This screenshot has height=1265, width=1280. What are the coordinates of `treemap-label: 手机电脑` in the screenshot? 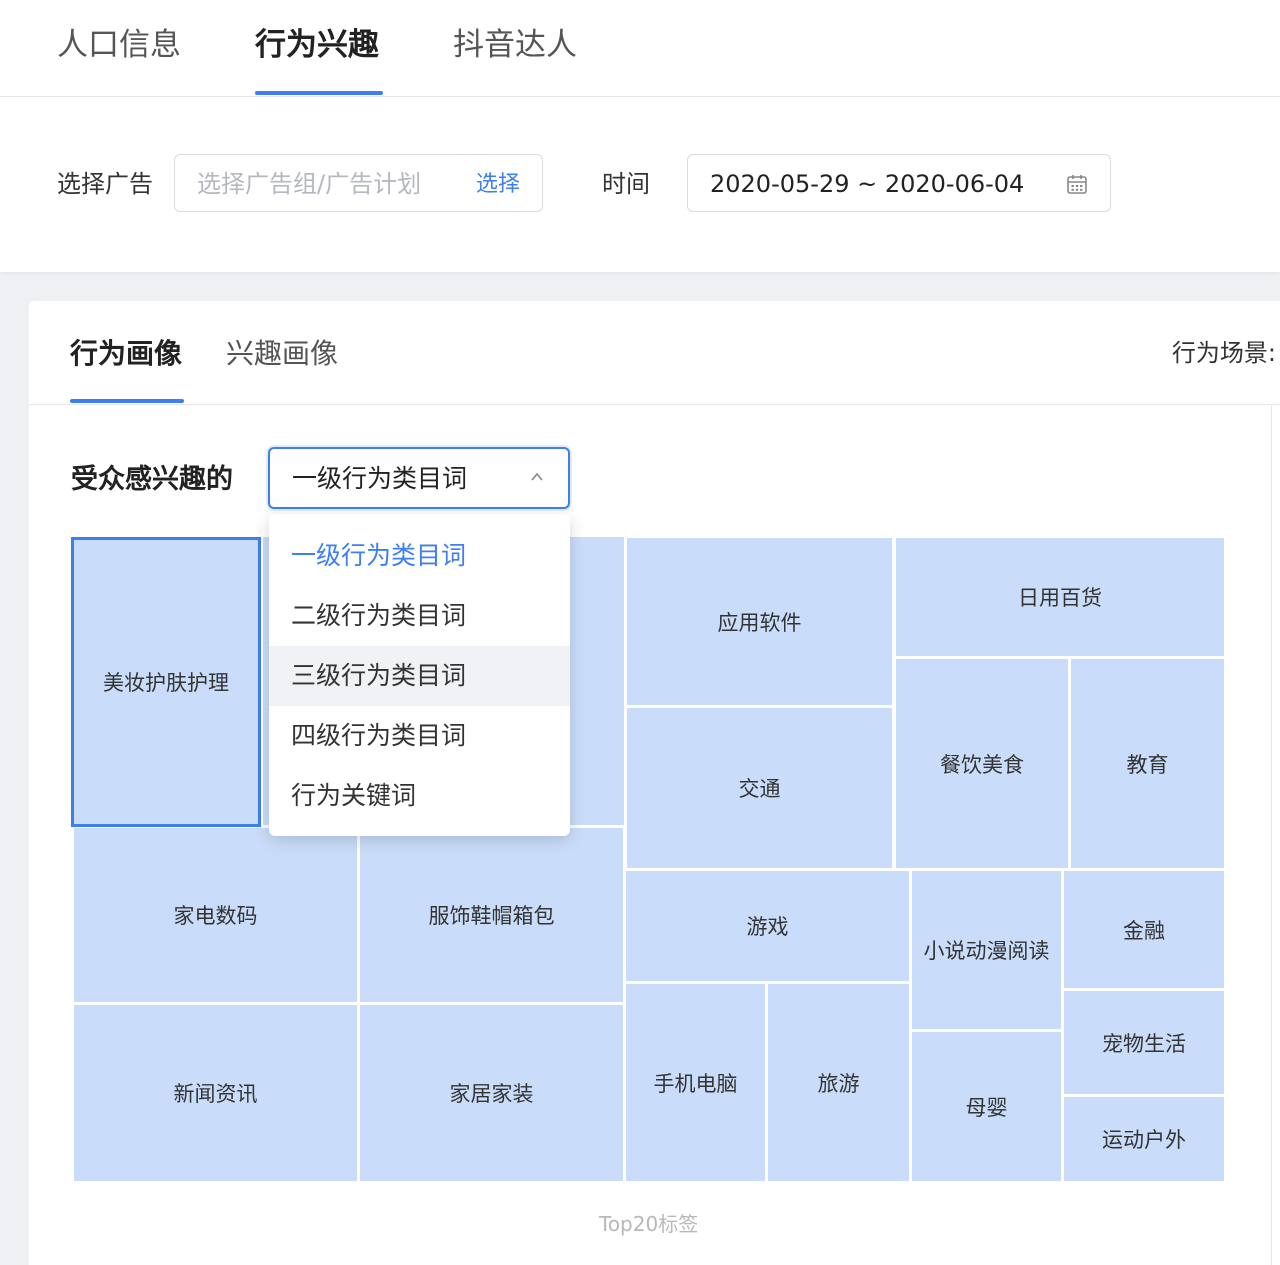 It's located at (695, 1083).